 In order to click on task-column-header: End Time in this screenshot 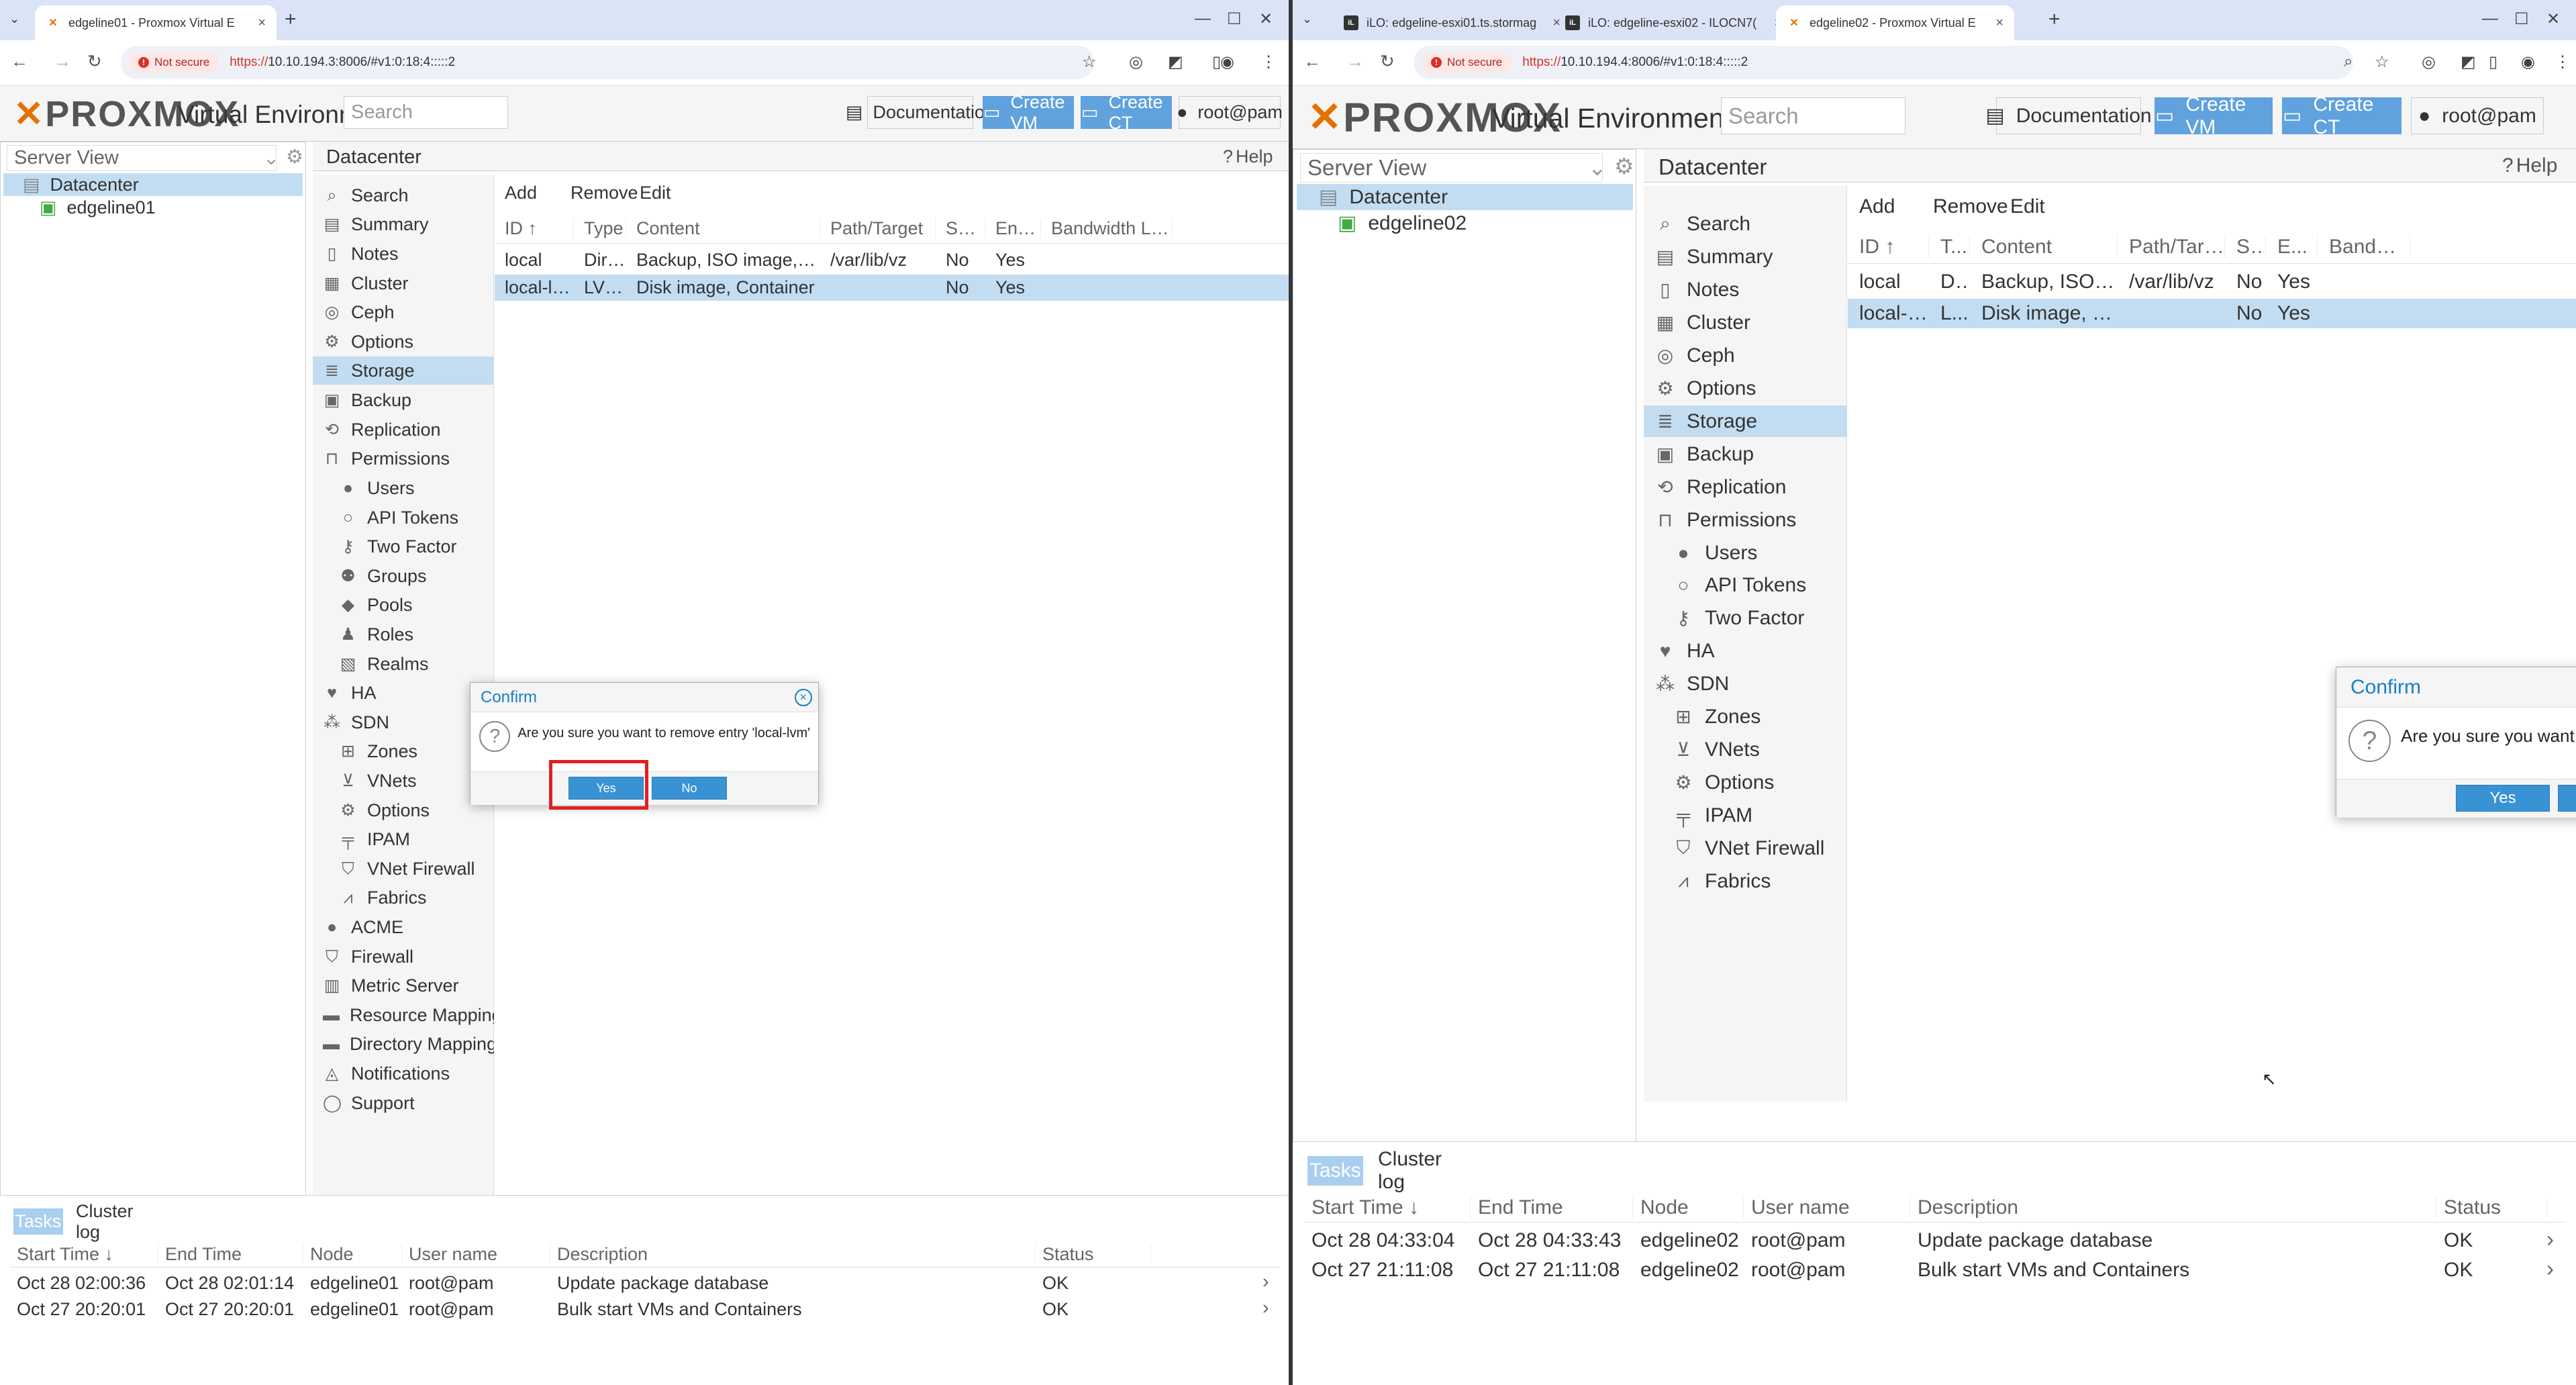, I will do `click(230, 1254)`.